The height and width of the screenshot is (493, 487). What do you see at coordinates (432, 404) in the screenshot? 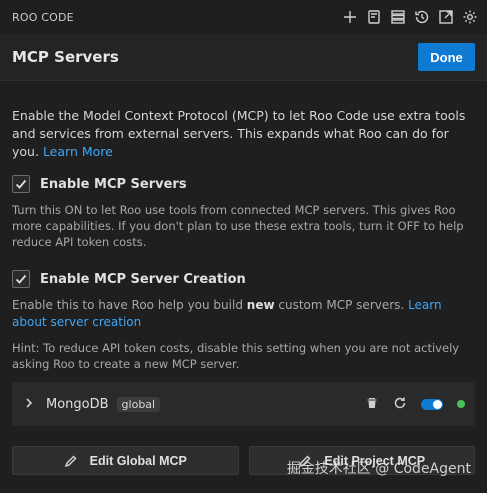
I see `server-enabled-toggle` at bounding box center [432, 404].